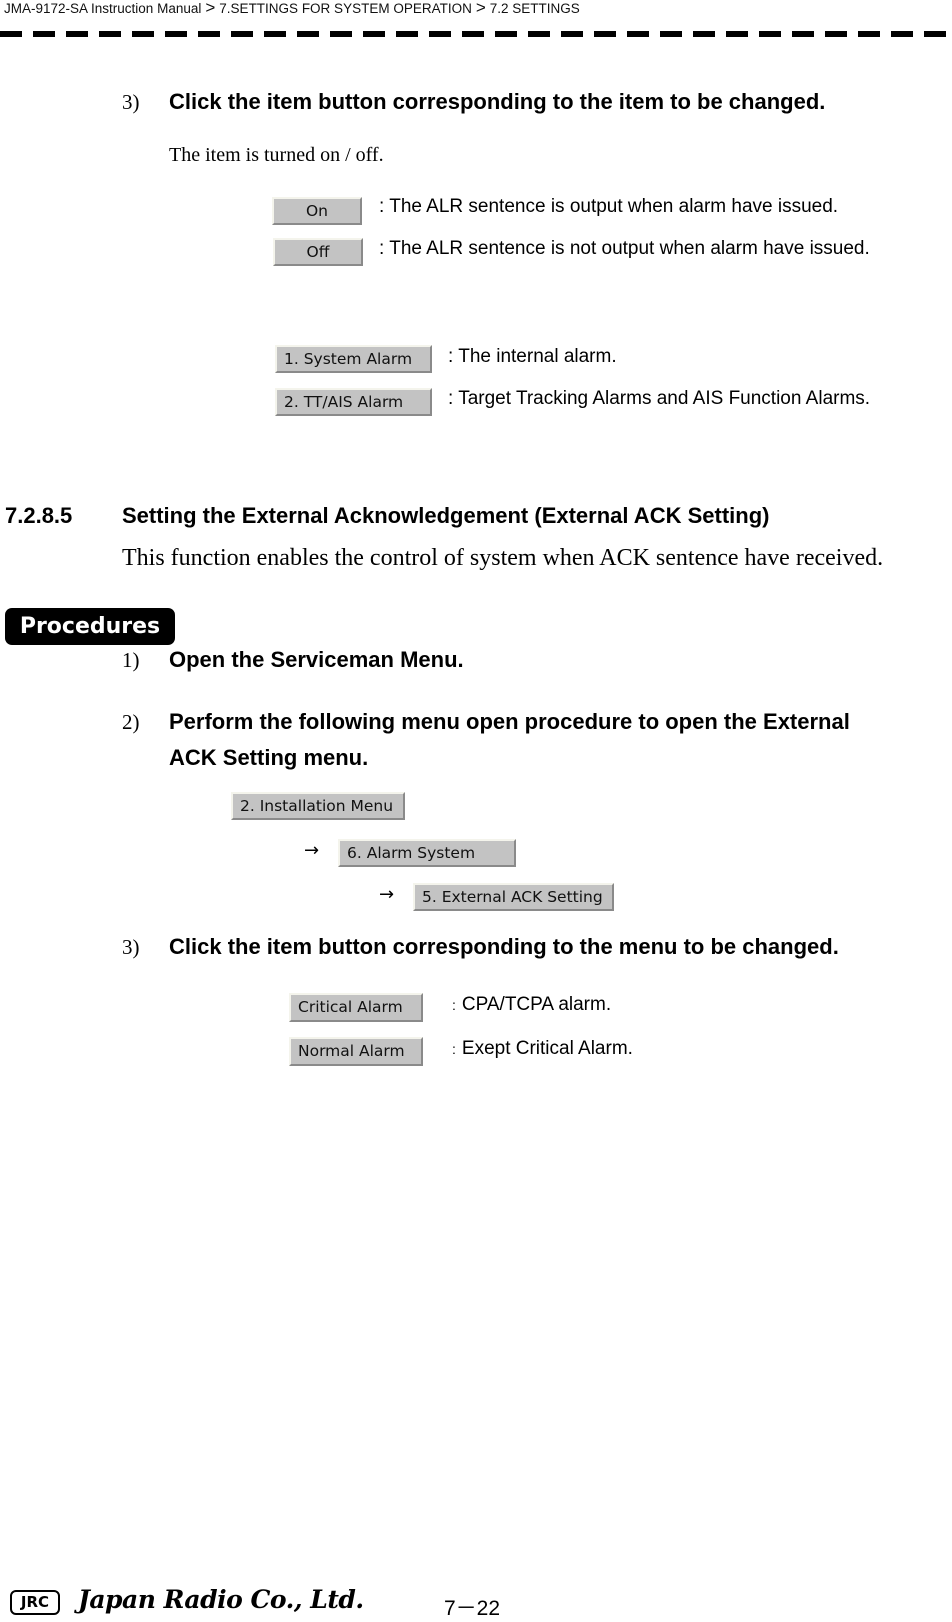 The image size is (952, 1622). What do you see at coordinates (353, 402) in the screenshot?
I see `tt-ais-alarm-button: 2. TT/AIS Alarm` at bounding box center [353, 402].